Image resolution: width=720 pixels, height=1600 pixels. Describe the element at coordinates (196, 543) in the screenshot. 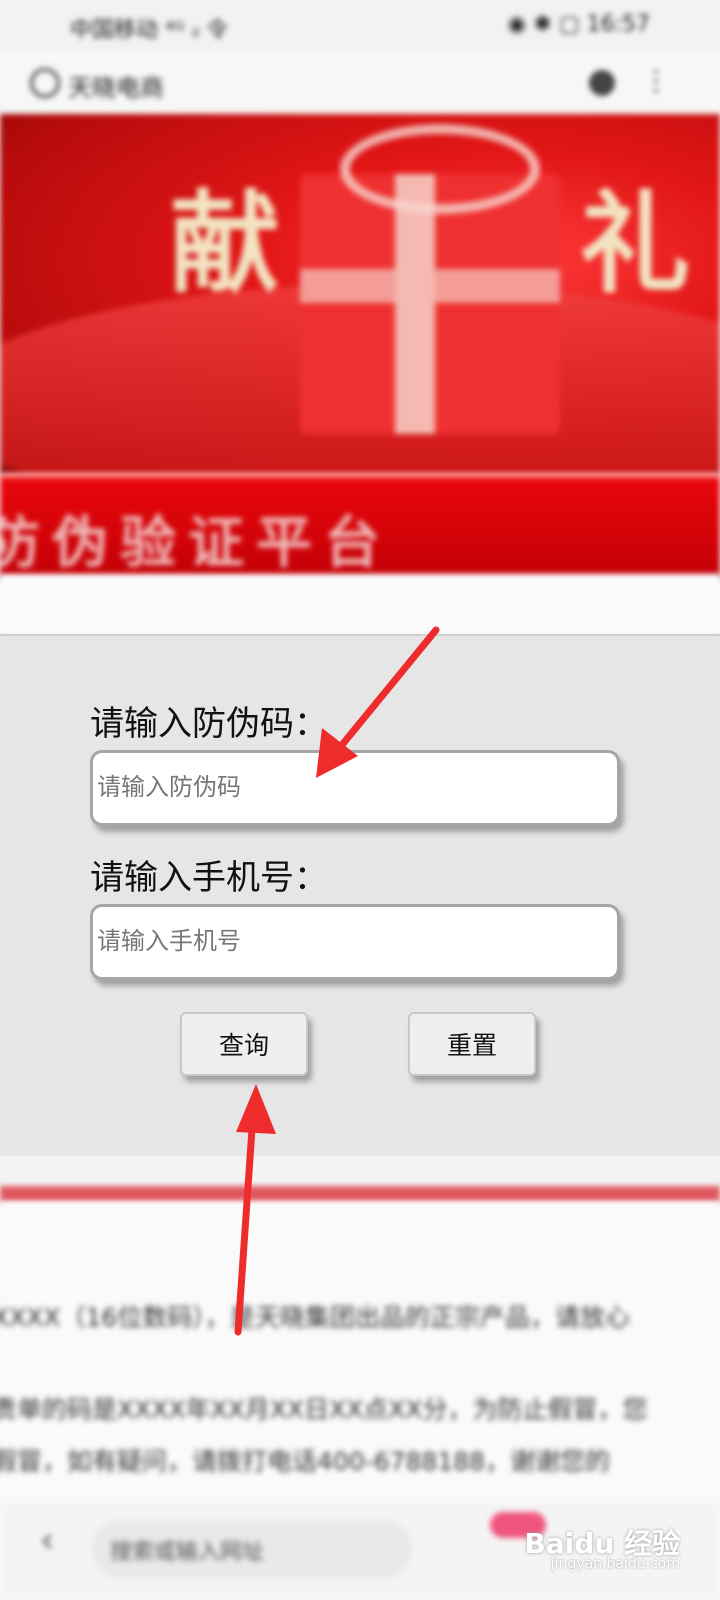

I see `platform-title: 防伪验证平台` at that location.